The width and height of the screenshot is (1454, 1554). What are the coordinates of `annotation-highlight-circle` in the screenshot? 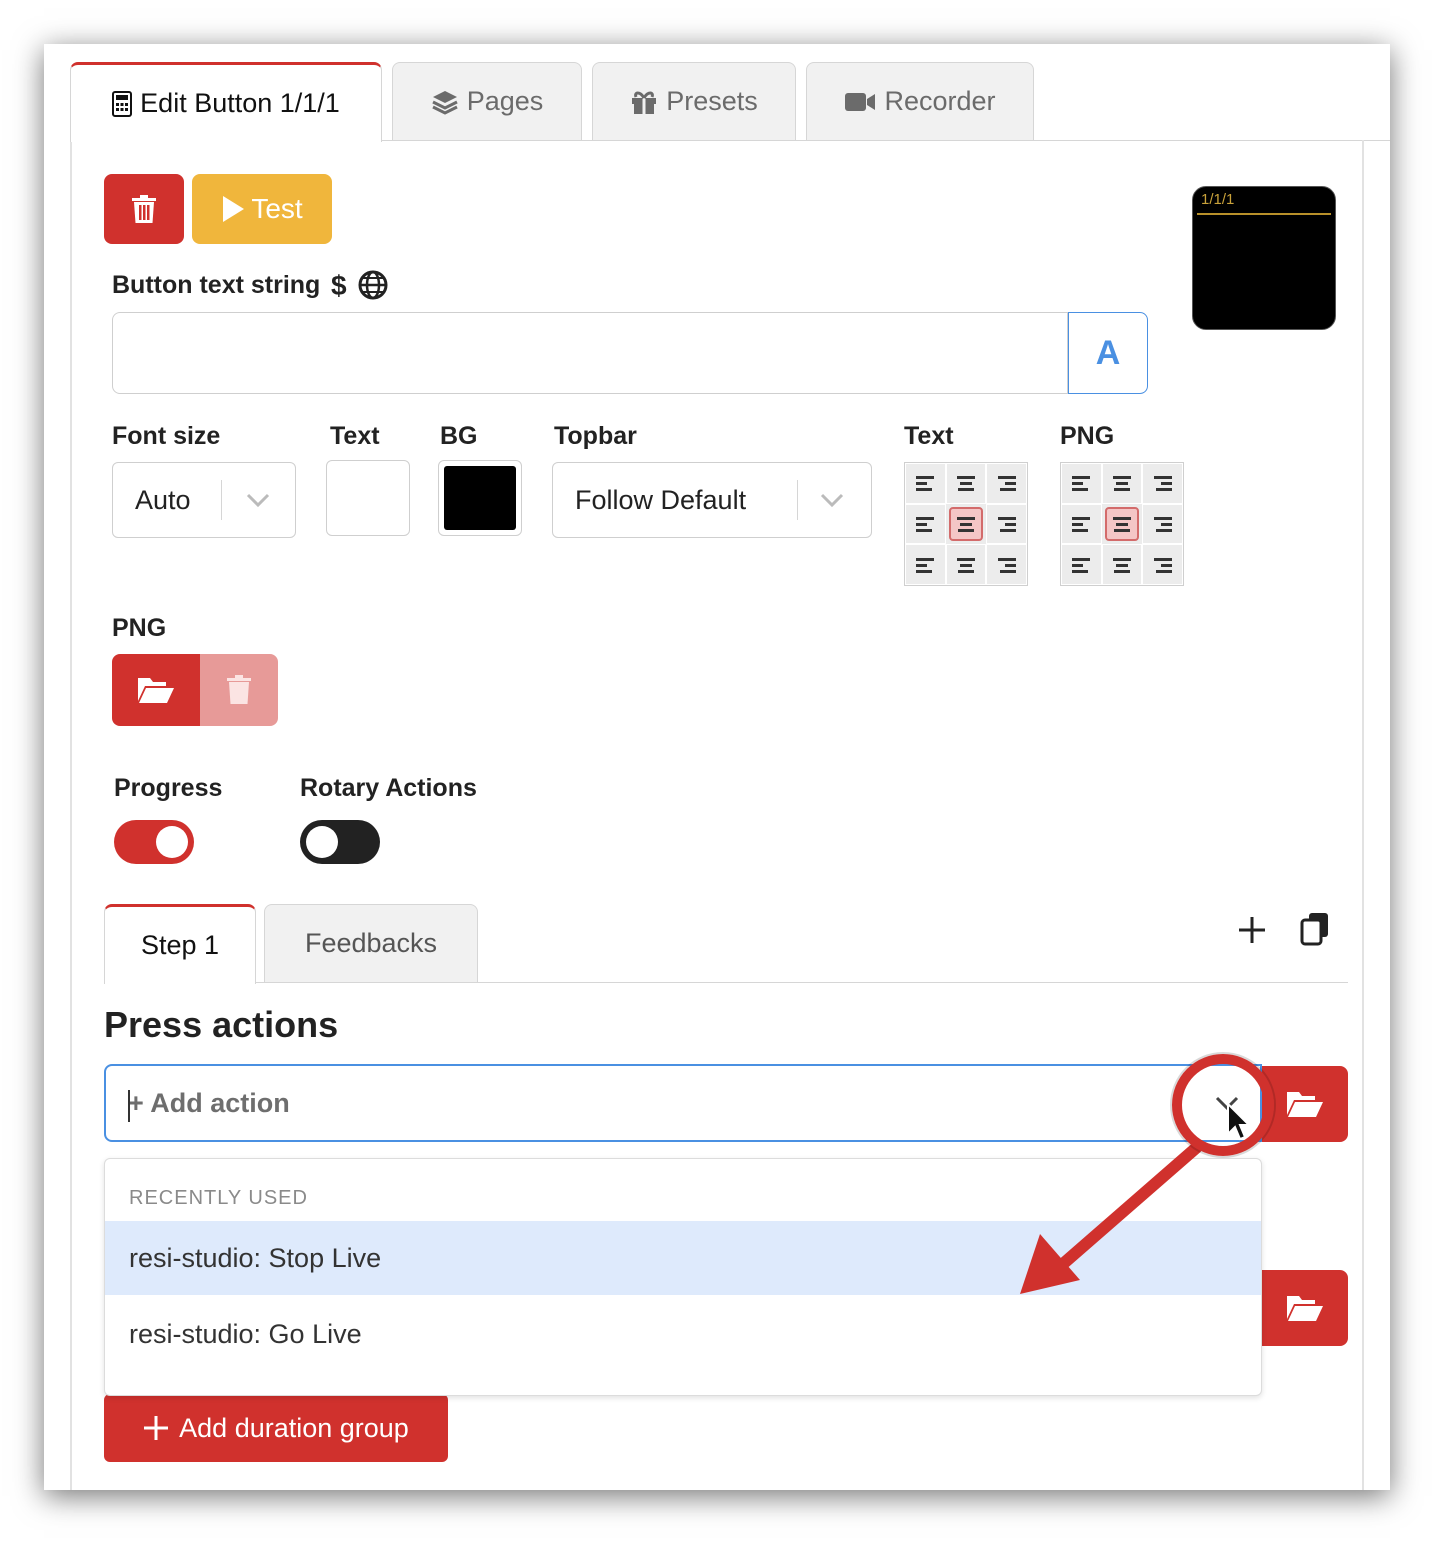 It's located at (1223, 1105).